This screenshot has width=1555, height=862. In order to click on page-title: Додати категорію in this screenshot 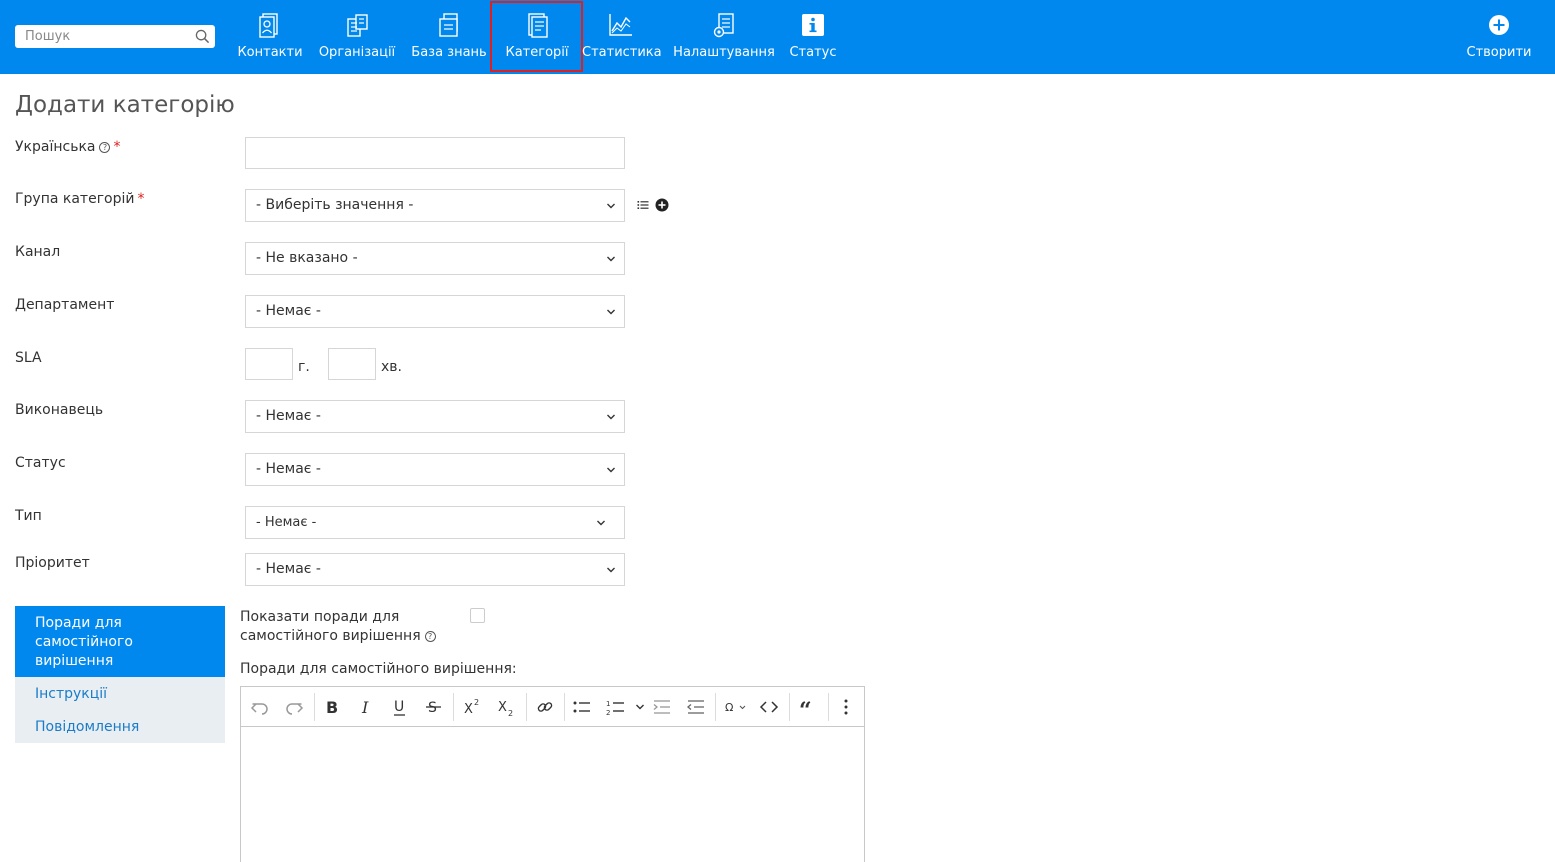, I will do `click(125, 105)`.